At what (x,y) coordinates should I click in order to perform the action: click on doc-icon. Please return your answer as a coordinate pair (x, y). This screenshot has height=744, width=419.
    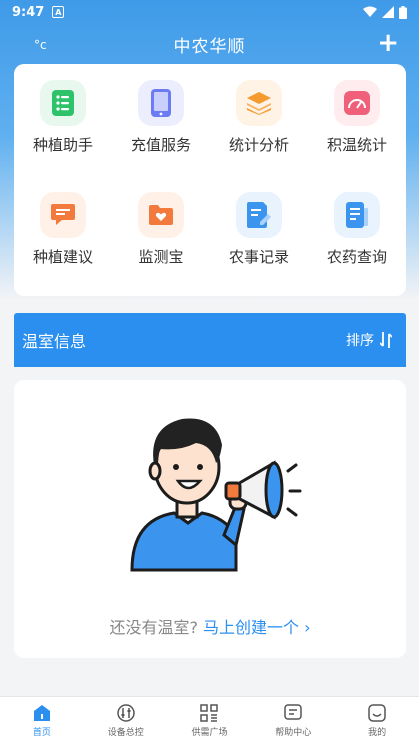
    Looking at the image, I should click on (357, 215).